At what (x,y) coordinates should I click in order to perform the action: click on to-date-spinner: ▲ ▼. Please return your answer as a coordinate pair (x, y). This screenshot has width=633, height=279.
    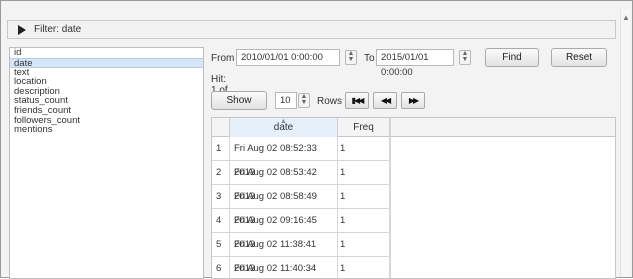
    Looking at the image, I should click on (465, 57).